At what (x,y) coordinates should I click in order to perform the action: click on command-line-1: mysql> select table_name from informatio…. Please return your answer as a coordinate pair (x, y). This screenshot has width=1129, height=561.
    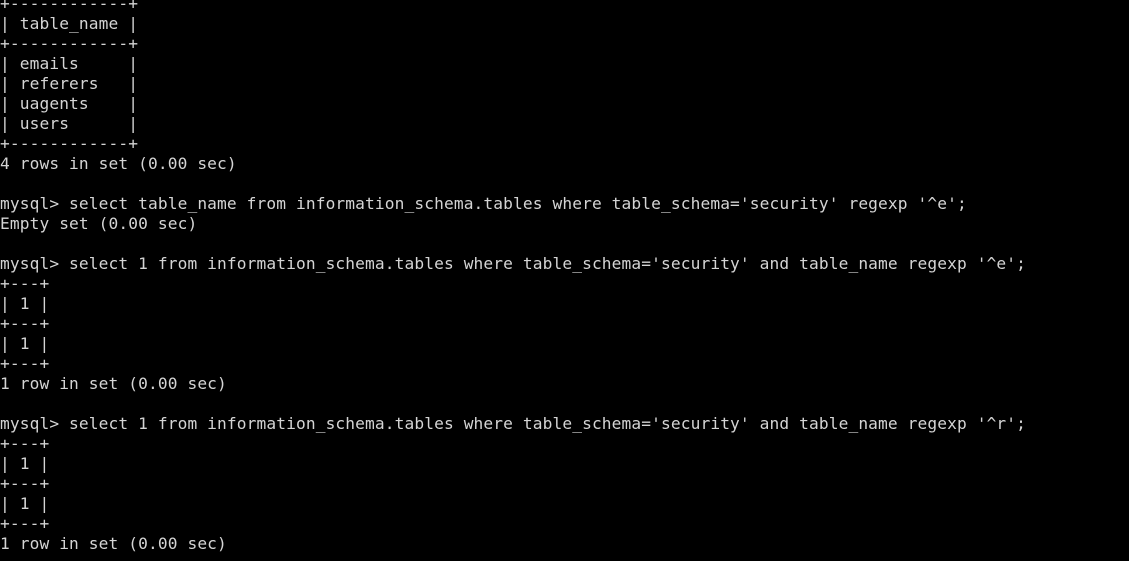
    Looking at the image, I should click on (483, 203).